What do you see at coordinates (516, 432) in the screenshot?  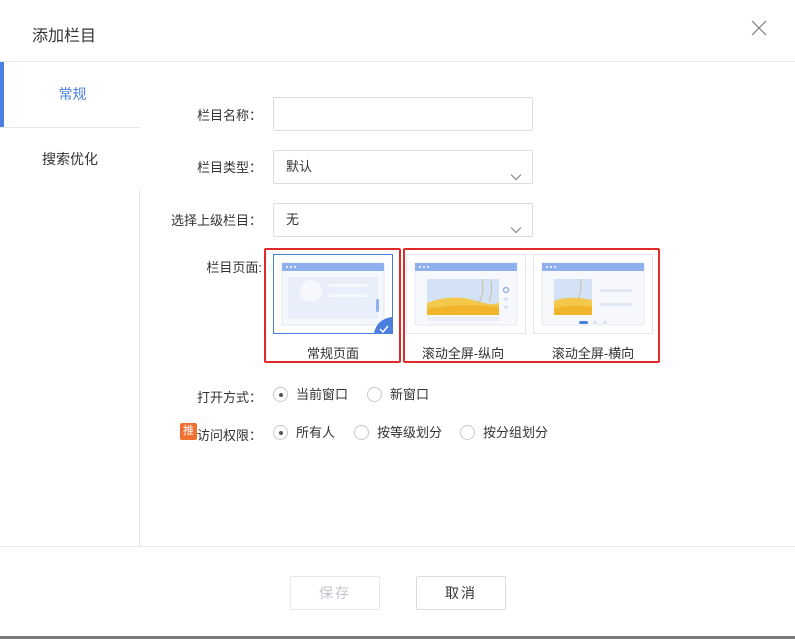 I see `radio-by-group-label: 按分组划分` at bounding box center [516, 432].